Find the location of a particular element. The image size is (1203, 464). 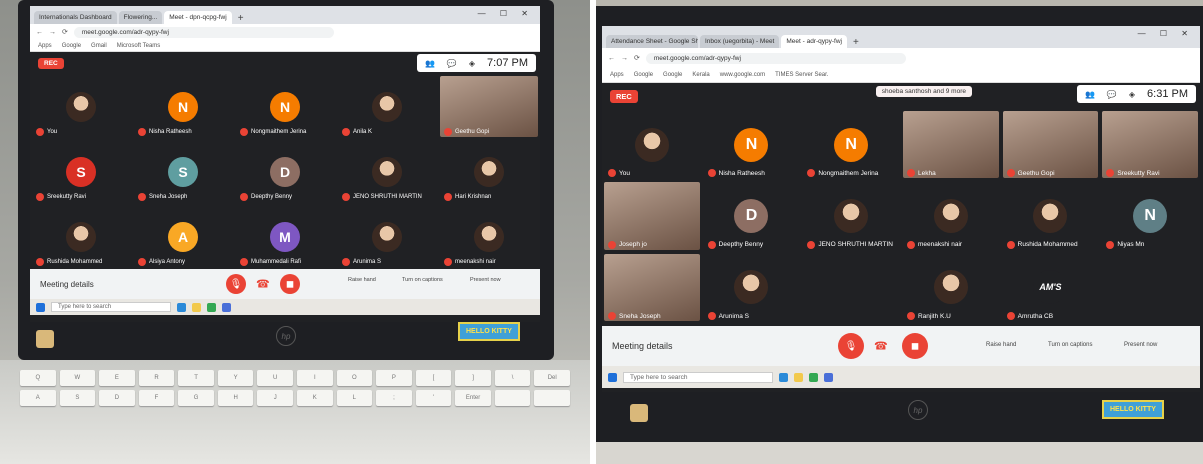

keyboard-key: G is located at coordinates (196, 398).